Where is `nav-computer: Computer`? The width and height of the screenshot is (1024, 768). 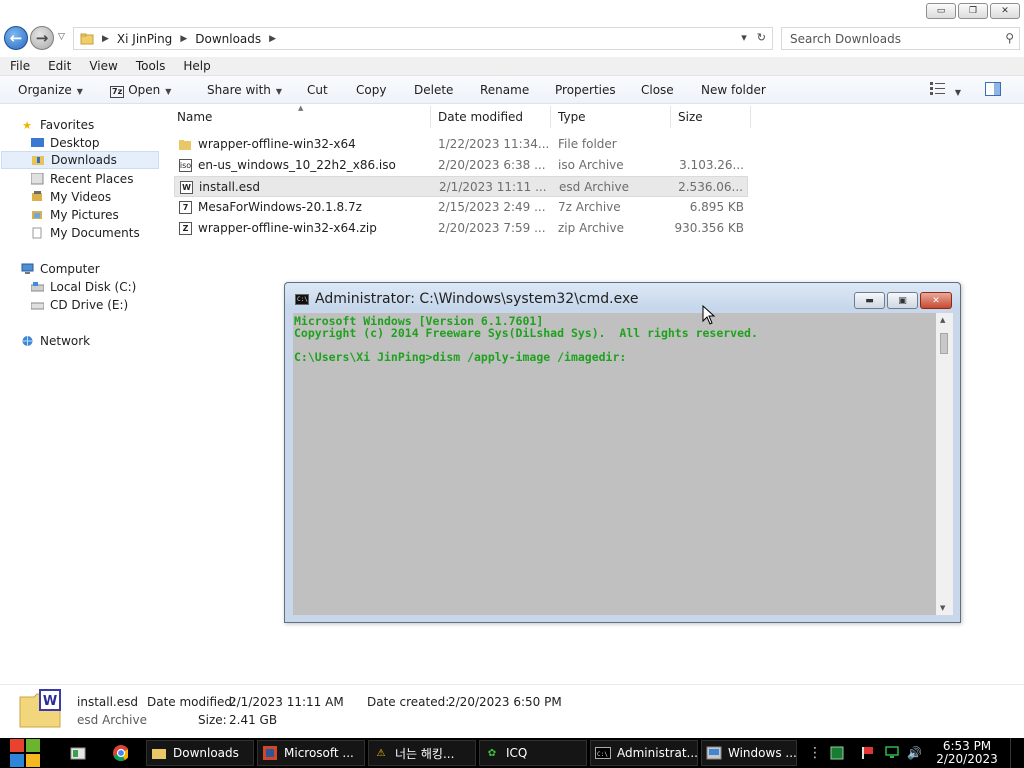 nav-computer: Computer is located at coordinates (99, 269).